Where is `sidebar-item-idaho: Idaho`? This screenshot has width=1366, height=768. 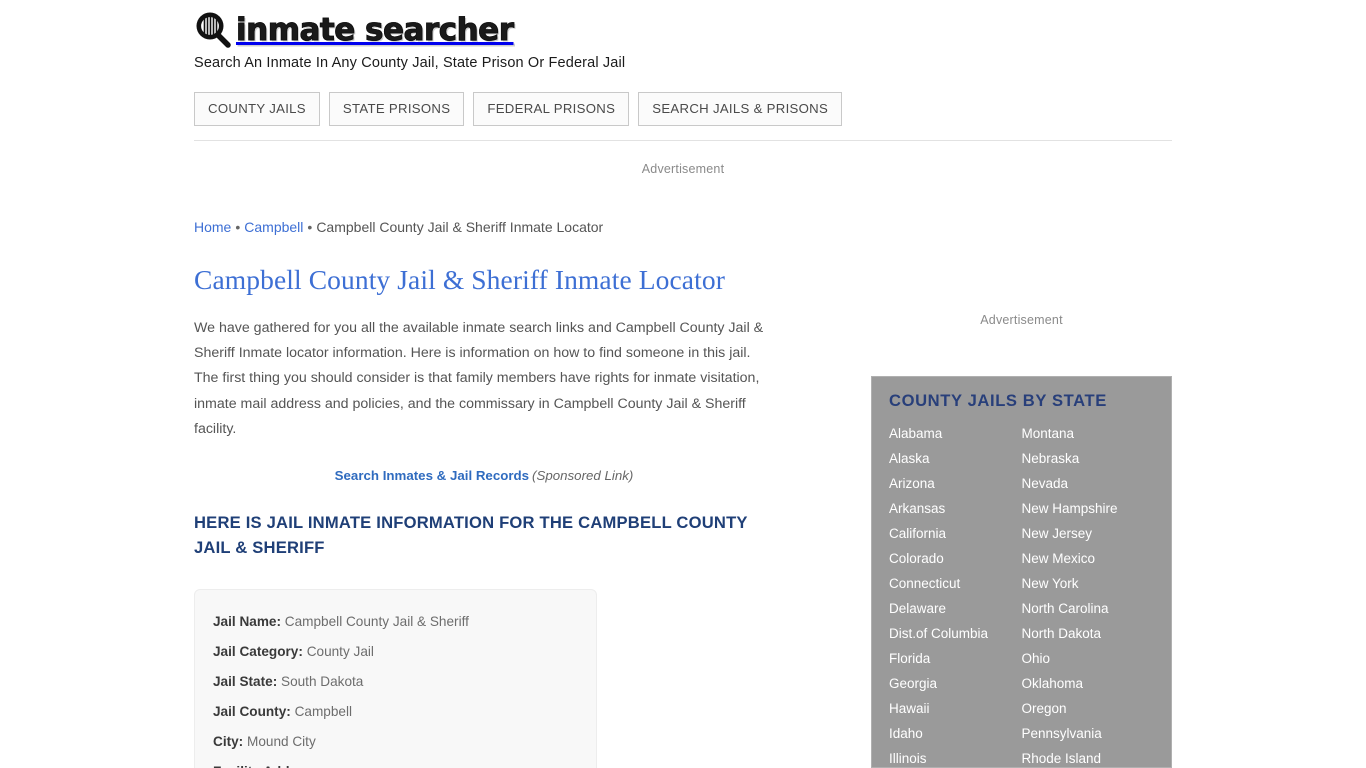
sidebar-item-idaho: Idaho is located at coordinates (955, 733).